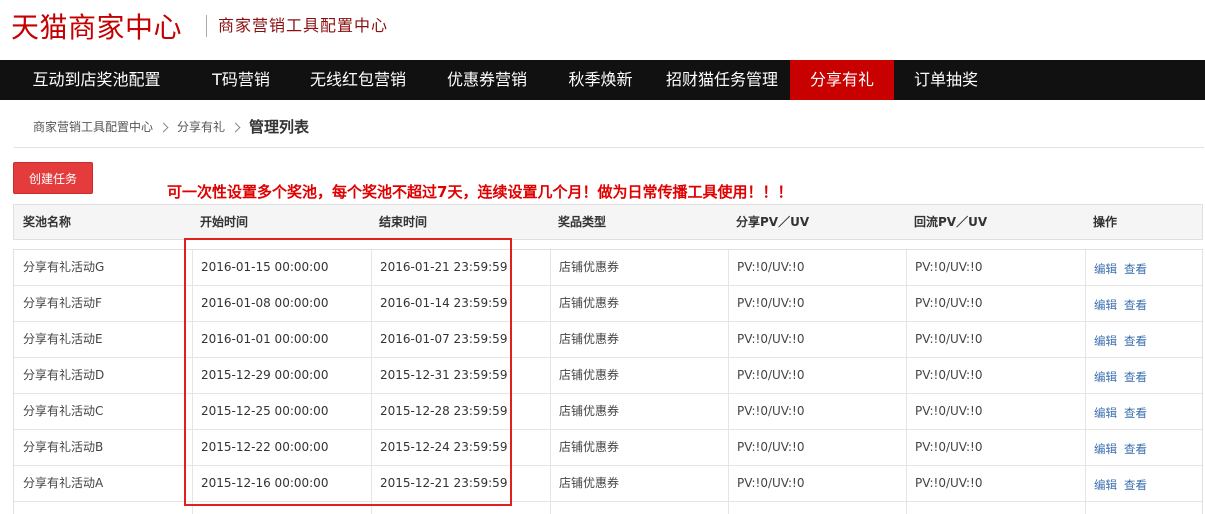 This screenshot has height=514, width=1205. I want to click on breadcrumb: 商家营销工具配置中心 分享有礼 管理列表, so click(171, 127).